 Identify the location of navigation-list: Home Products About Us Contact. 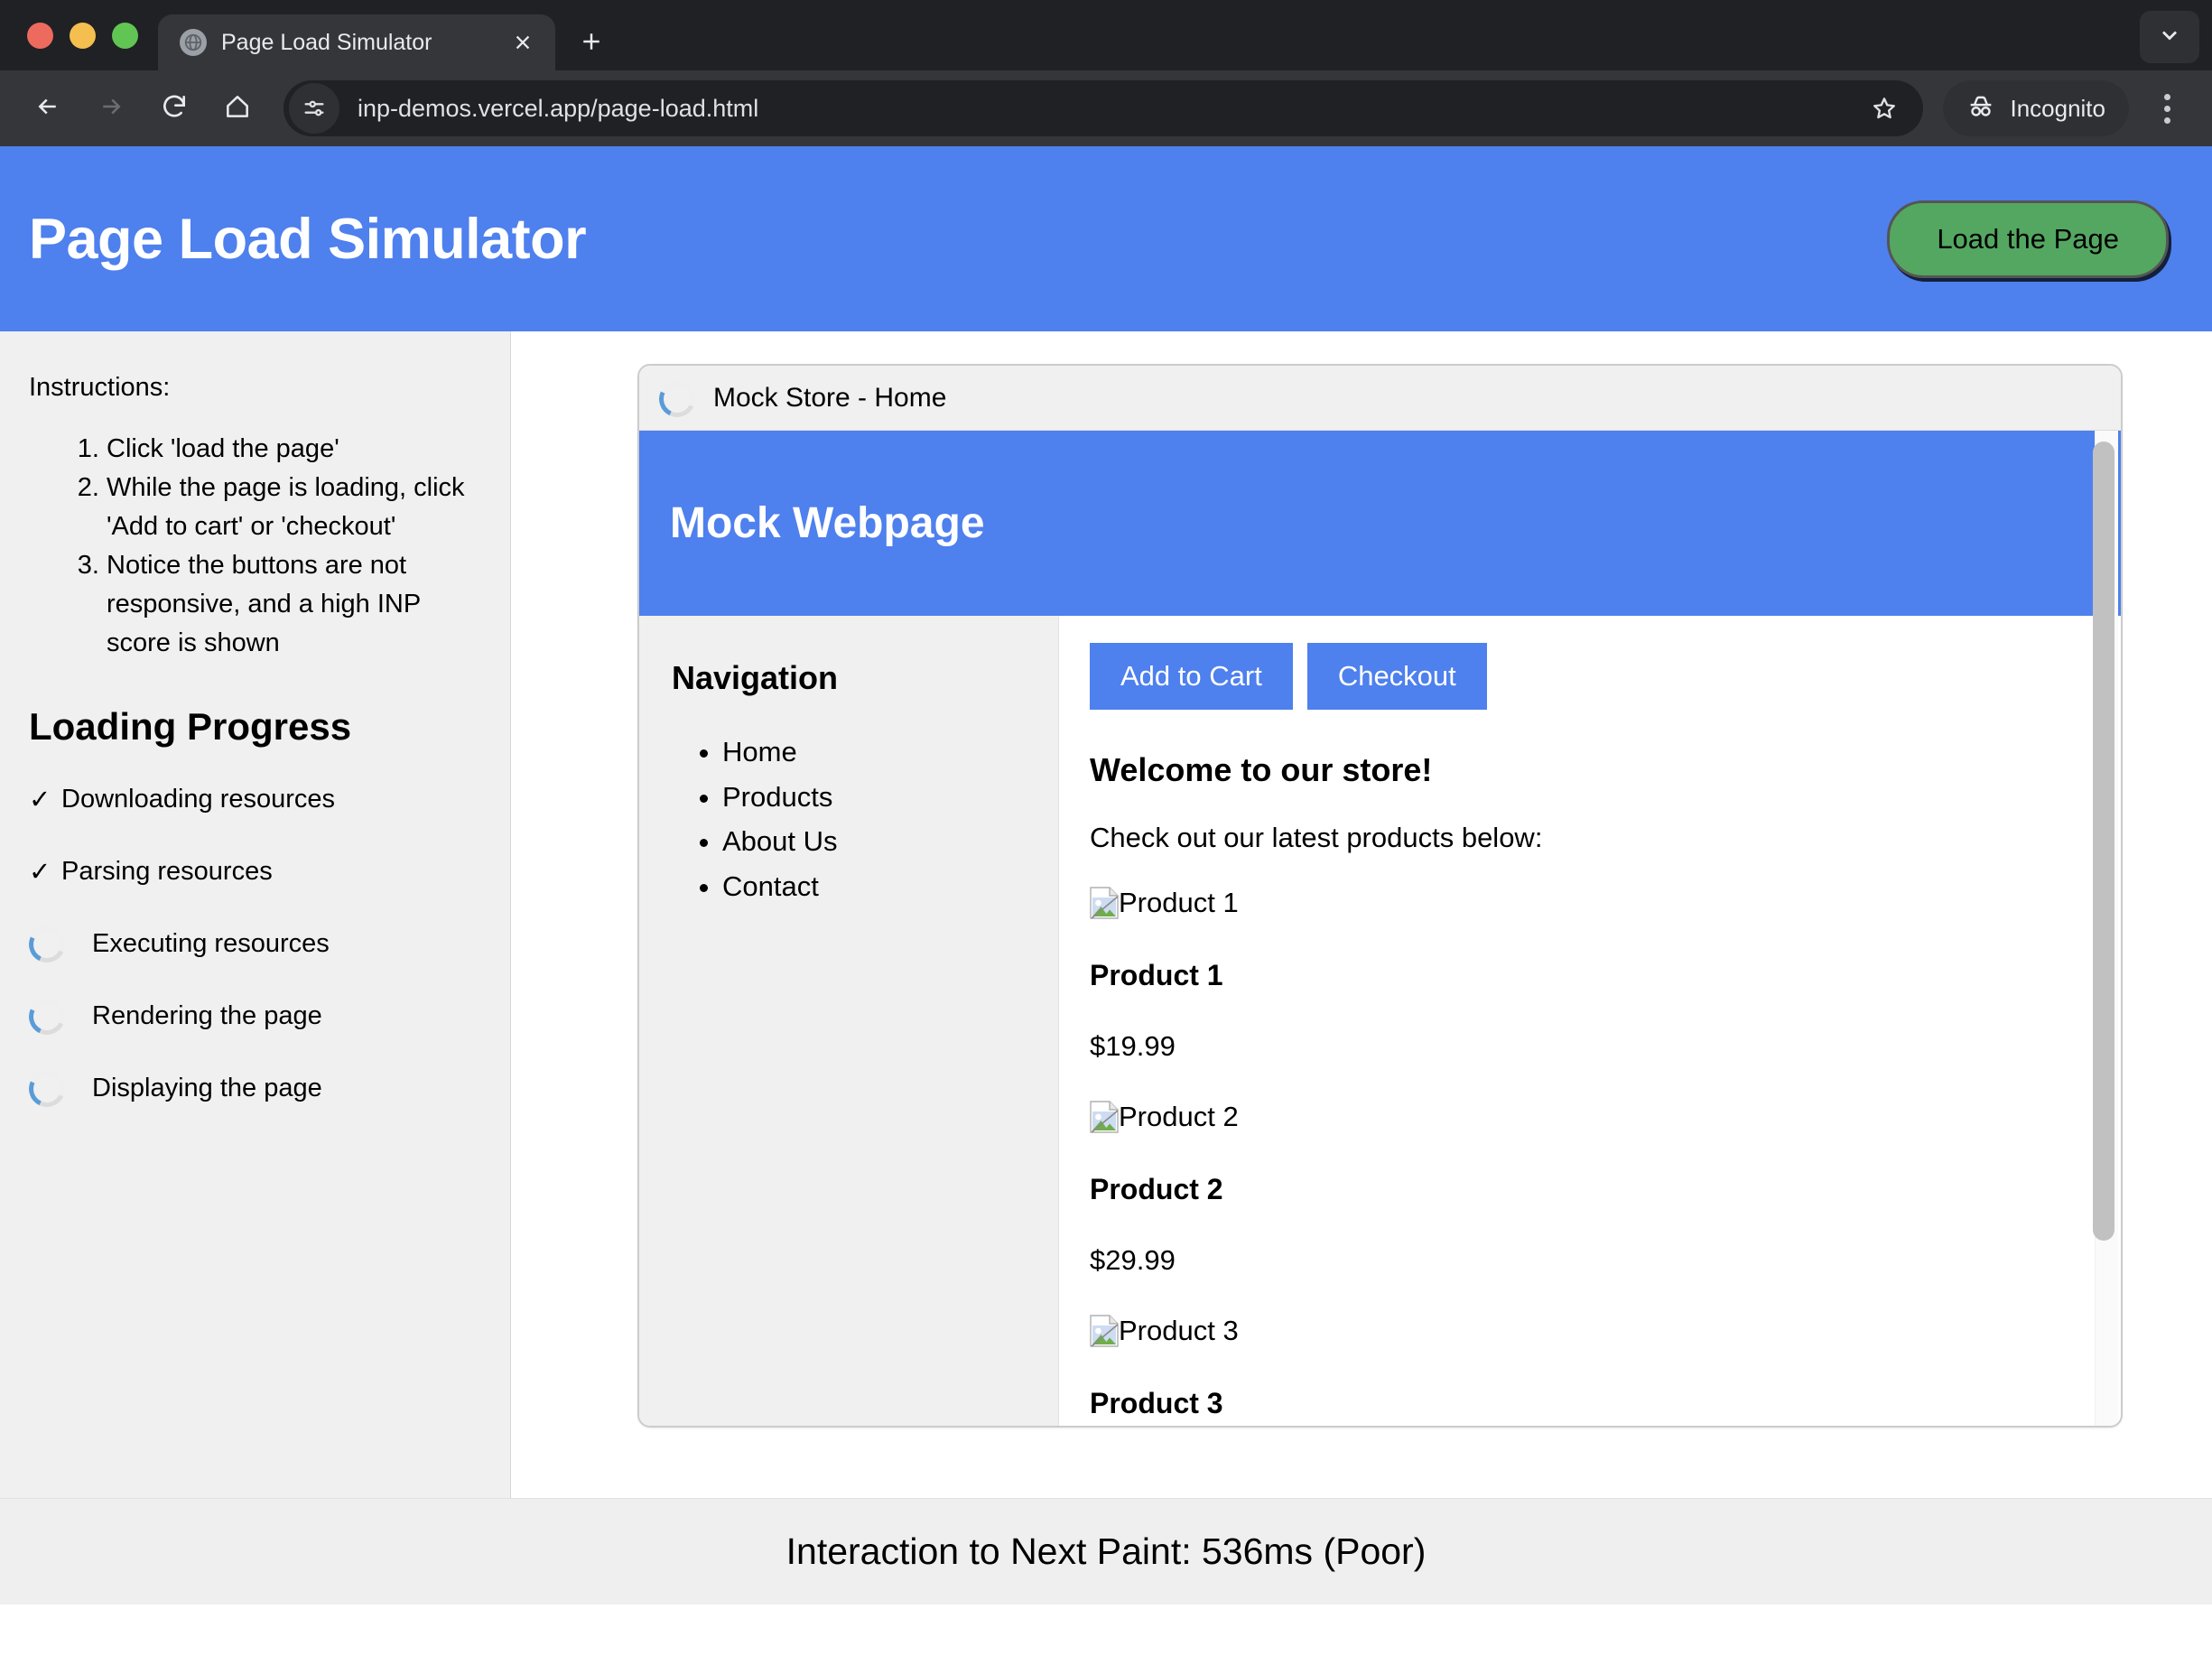
(865, 819).